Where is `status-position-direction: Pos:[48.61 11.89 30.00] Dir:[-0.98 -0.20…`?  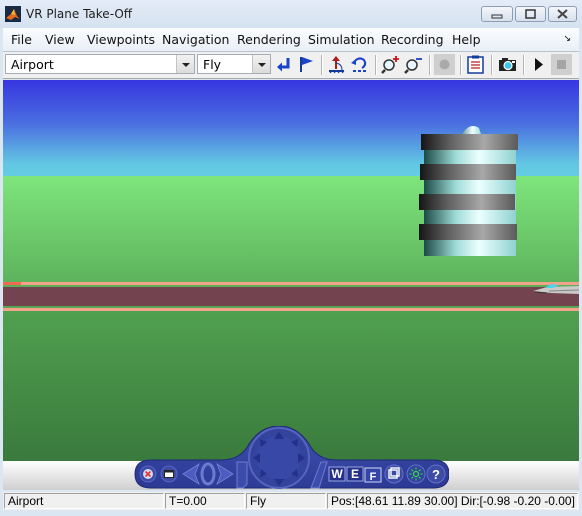 status-position-direction: Pos:[48.61 11.89 30.00] Dir:[-0.98 -0.20… is located at coordinates (452, 501).